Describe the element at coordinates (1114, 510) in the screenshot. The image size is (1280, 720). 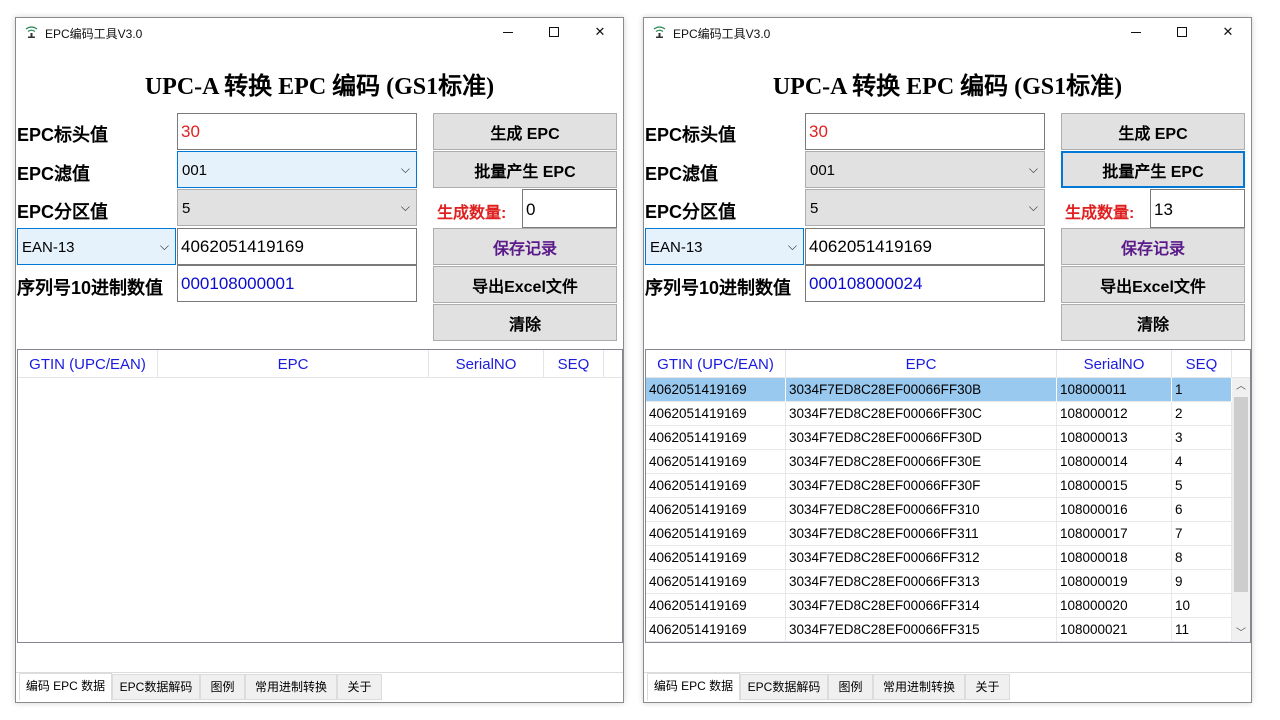
I see `cell-serialno: 108000016` at that location.